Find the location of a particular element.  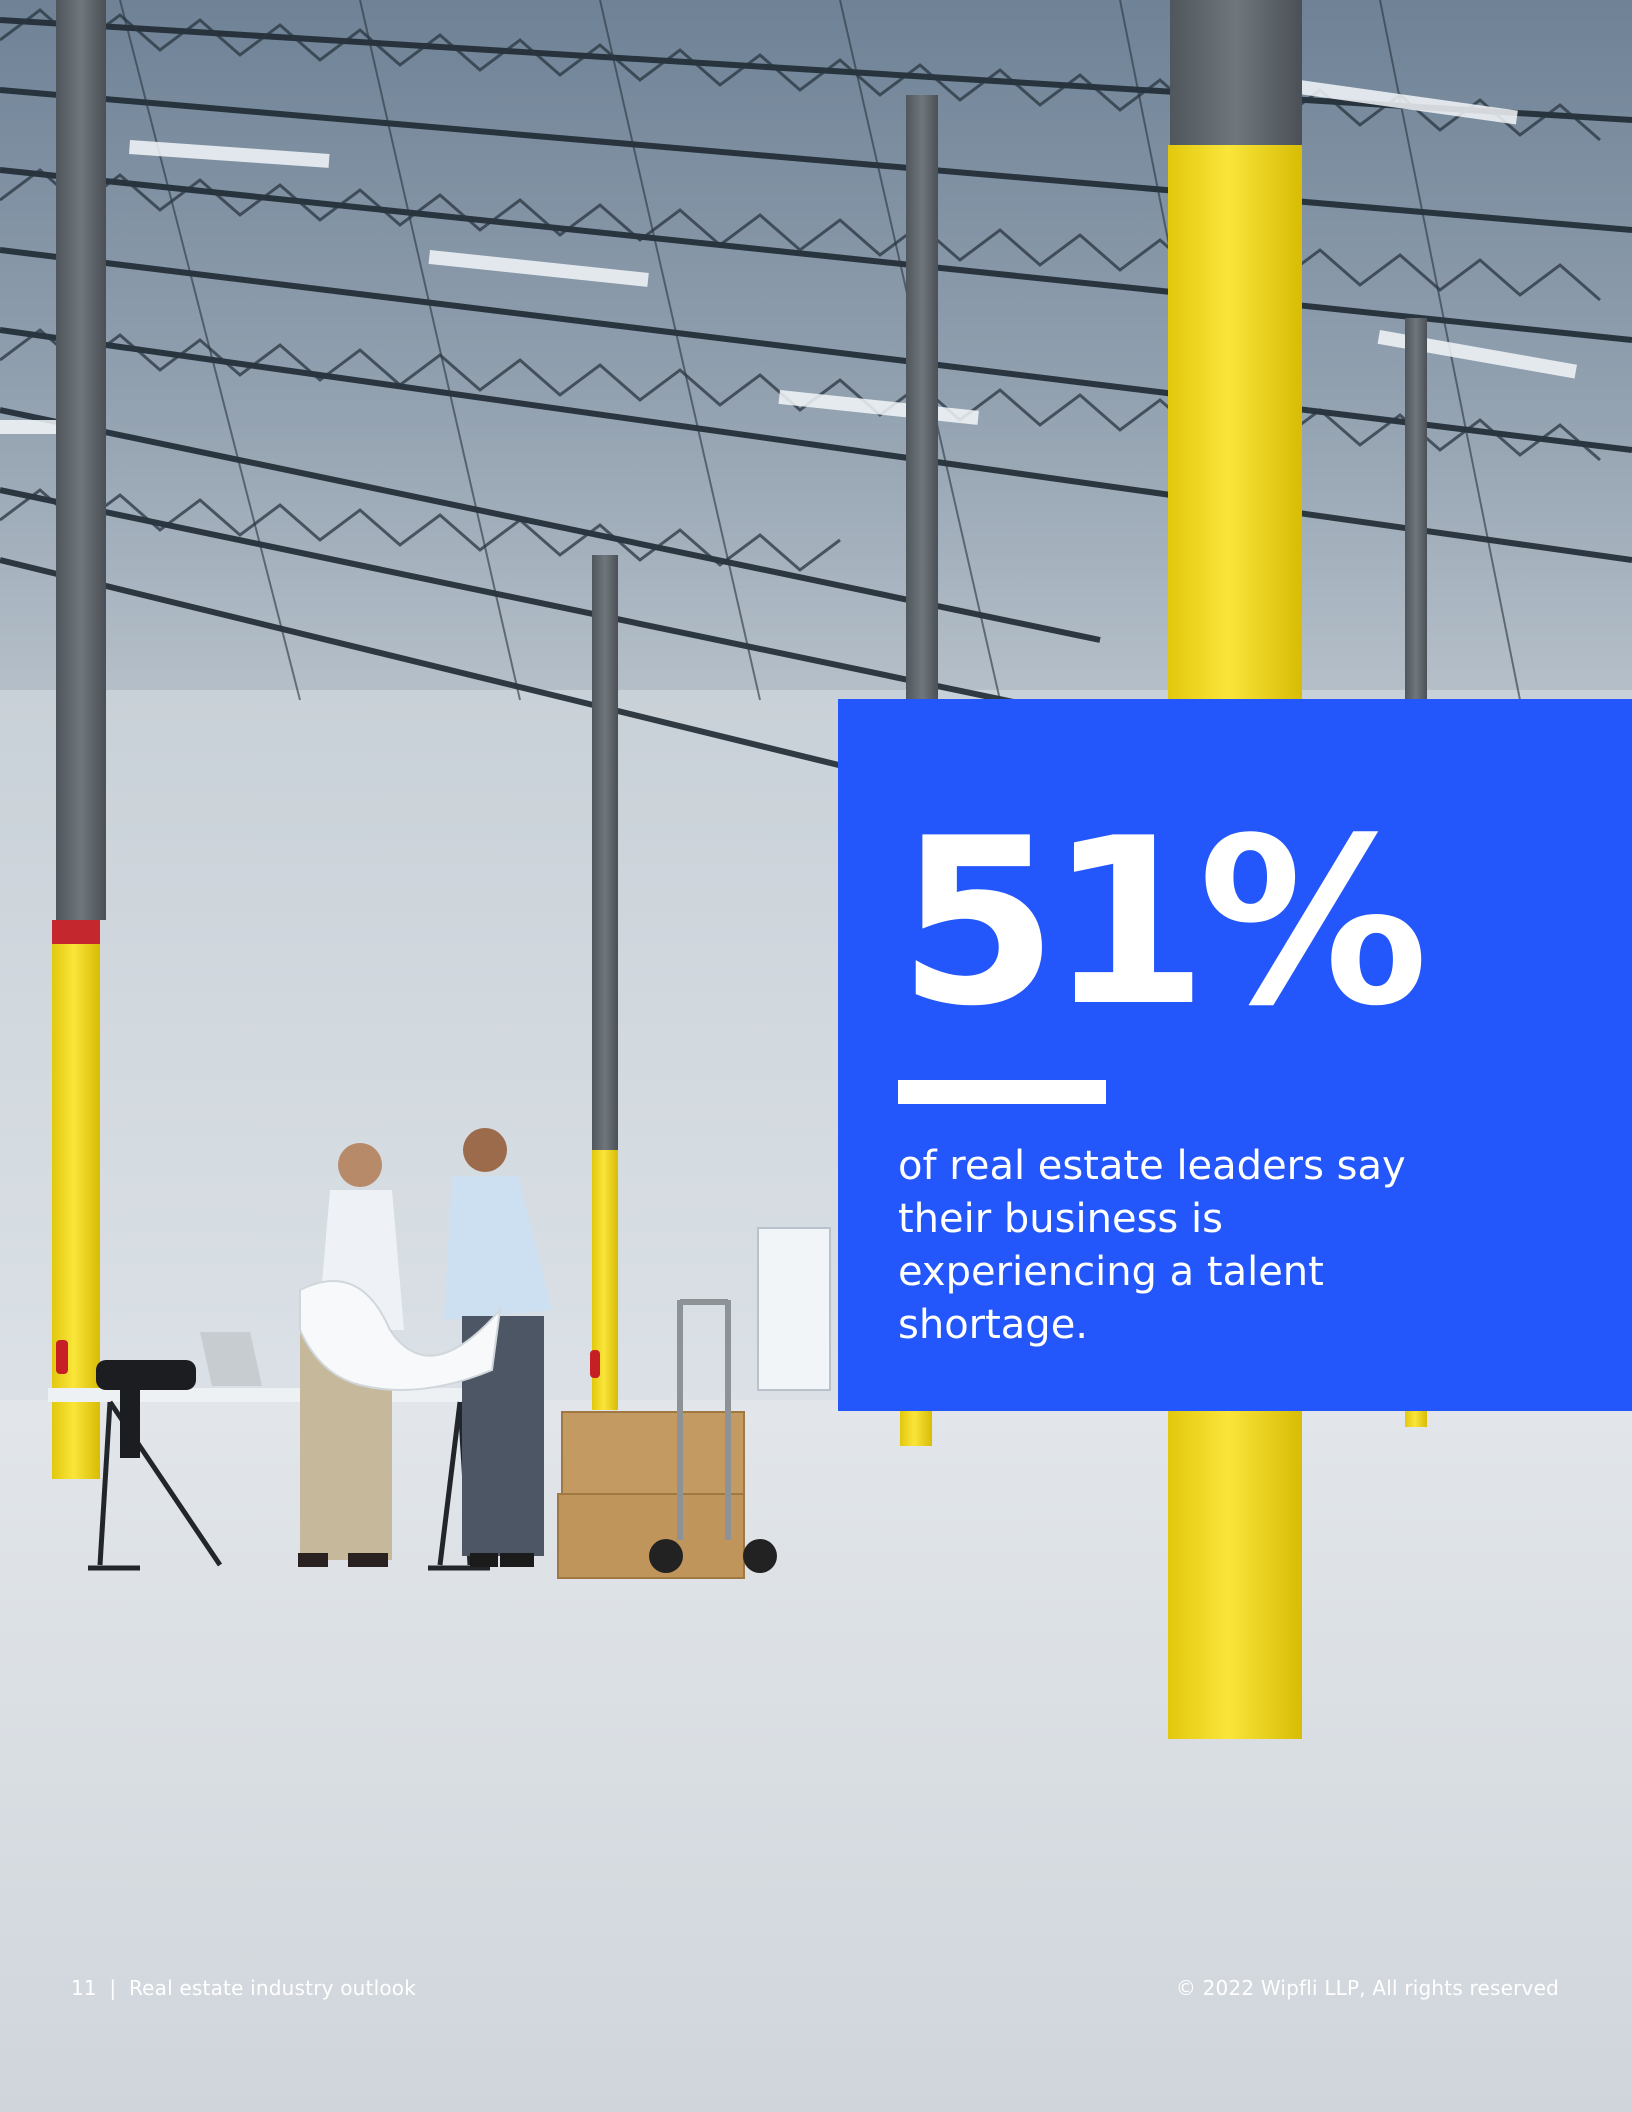

stat-divider is located at coordinates (1002, 1092).